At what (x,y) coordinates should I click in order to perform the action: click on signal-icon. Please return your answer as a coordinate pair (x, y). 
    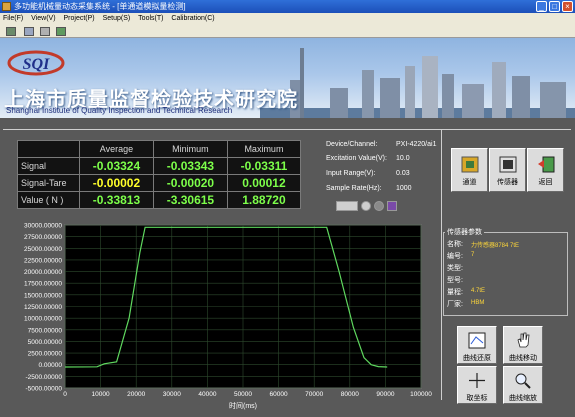
    Looking at the image, I should click on (347, 206).